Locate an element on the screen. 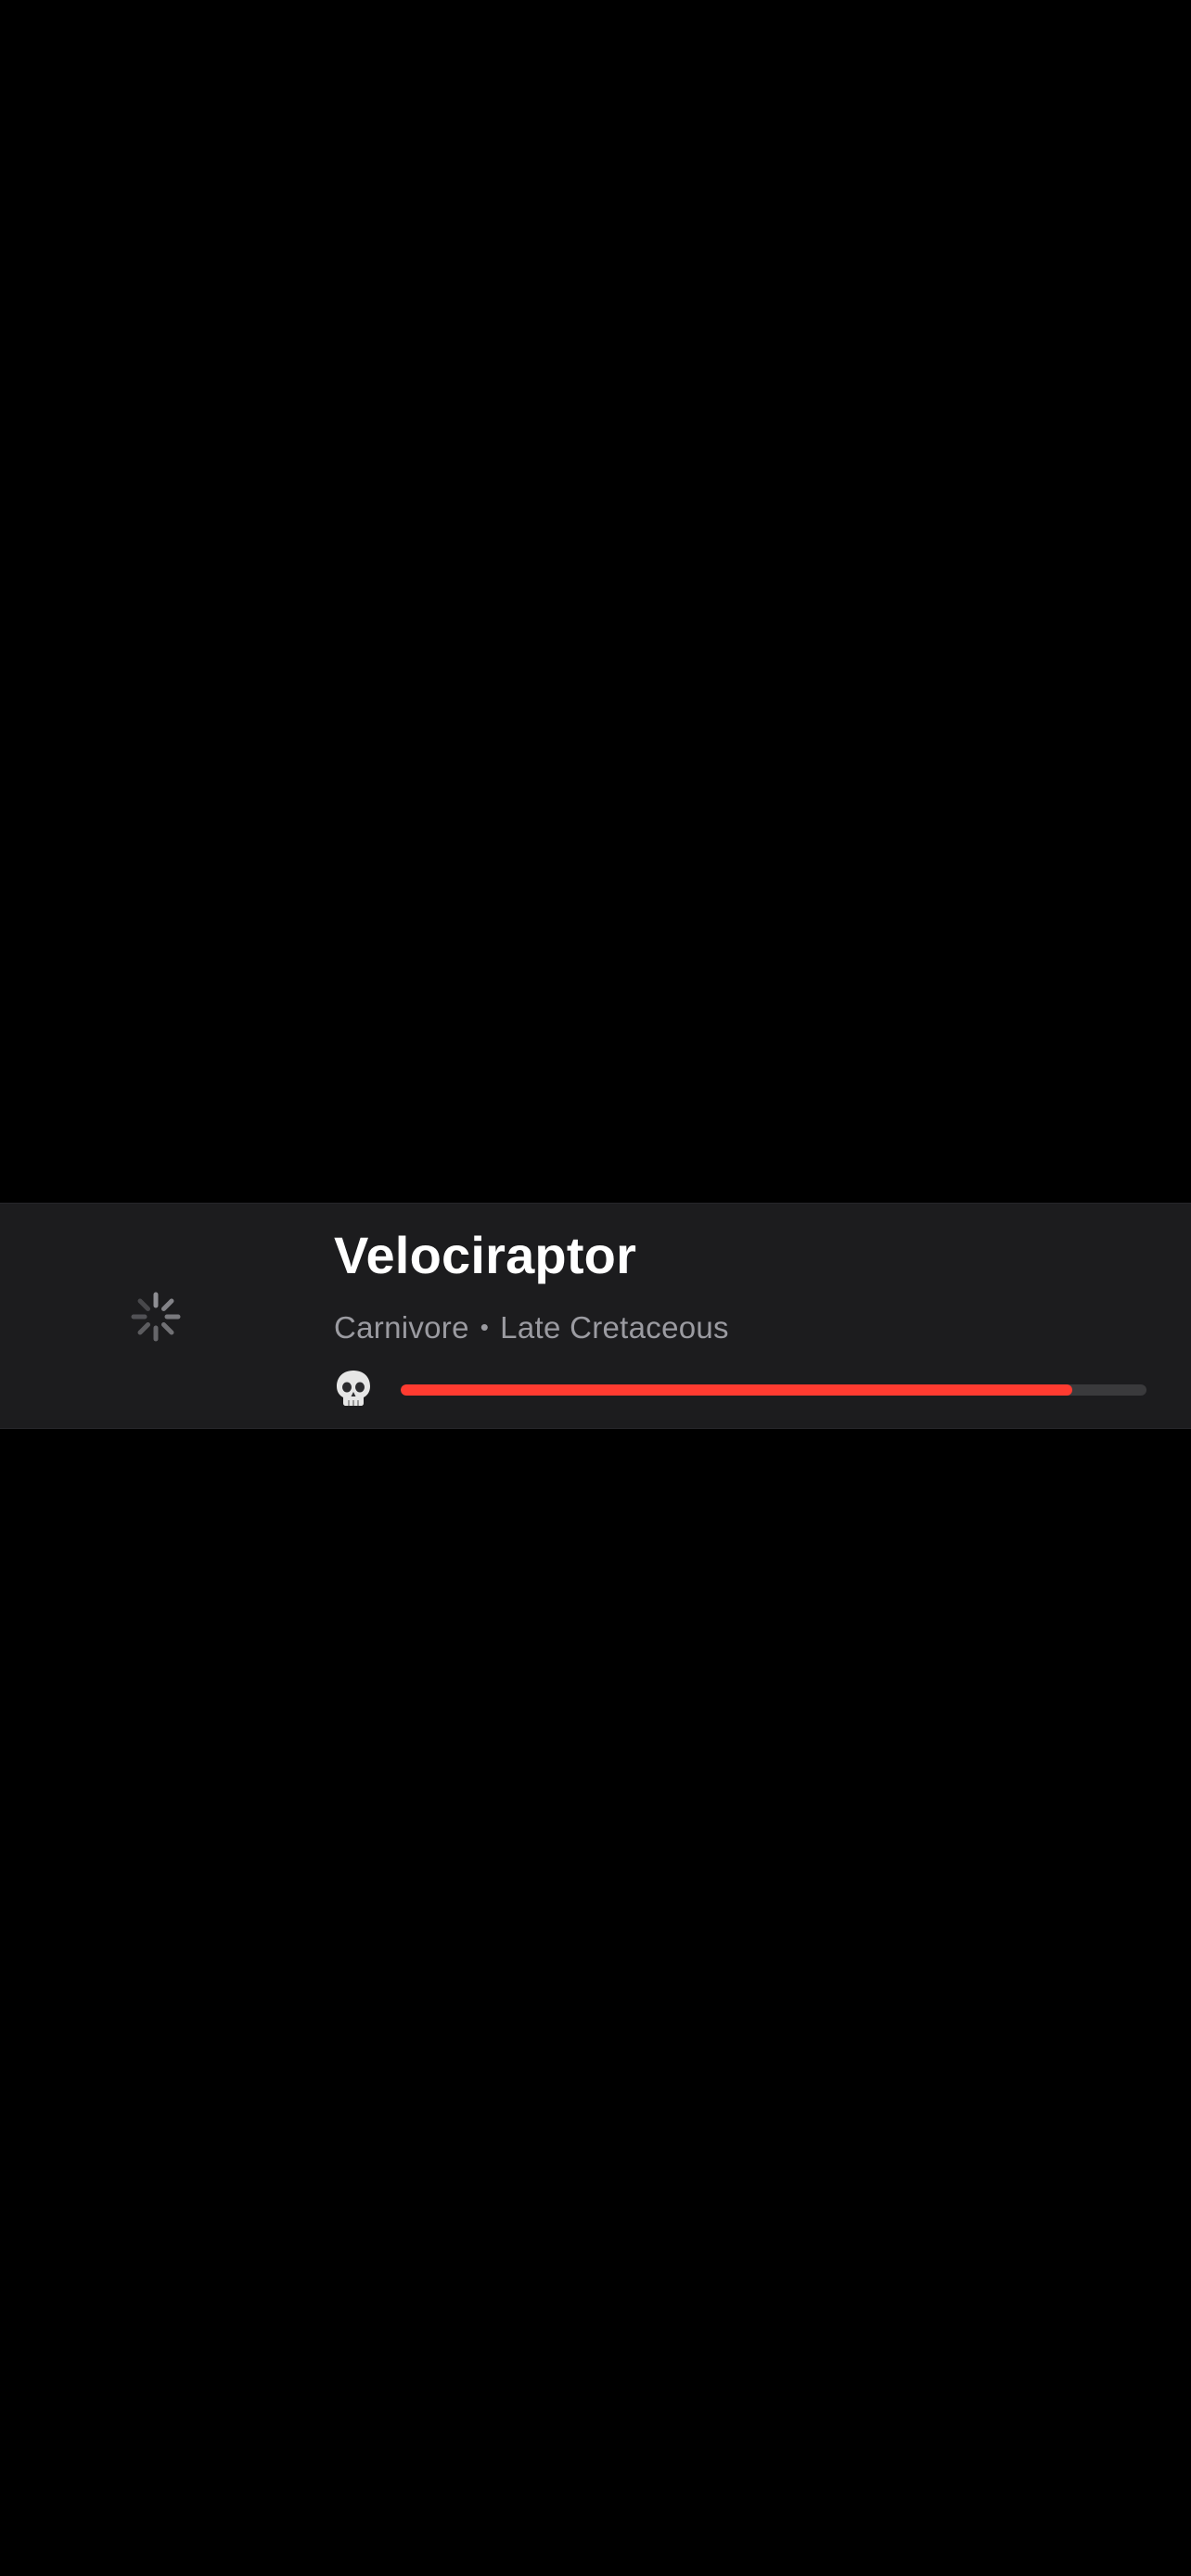 Image resolution: width=1191 pixels, height=2576 pixels. dinosaur-meta: Carnivore • Late Cretaceous is located at coordinates (532, 1327).